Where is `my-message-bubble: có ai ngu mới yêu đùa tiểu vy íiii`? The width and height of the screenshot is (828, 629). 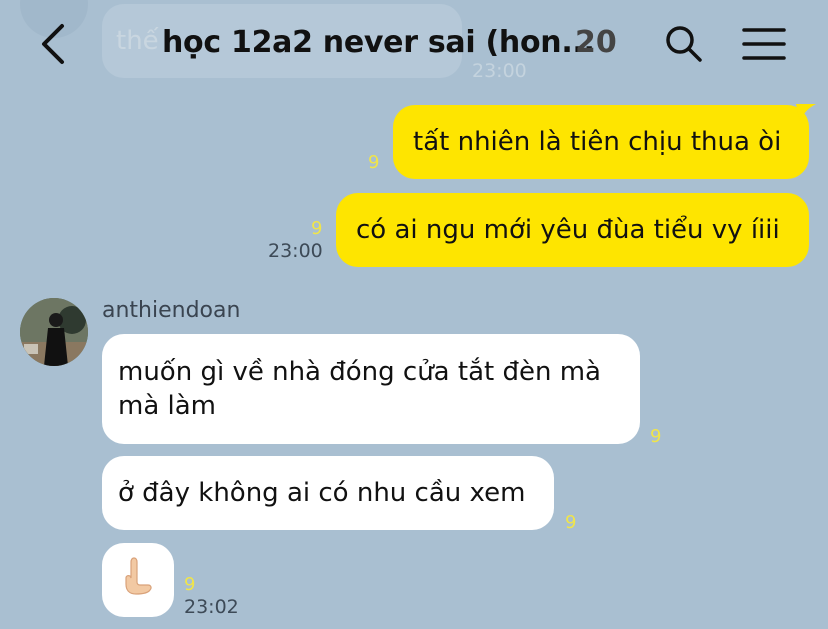 my-message-bubble: có ai ngu mới yêu đùa tiểu vy íiii is located at coordinates (572, 230).